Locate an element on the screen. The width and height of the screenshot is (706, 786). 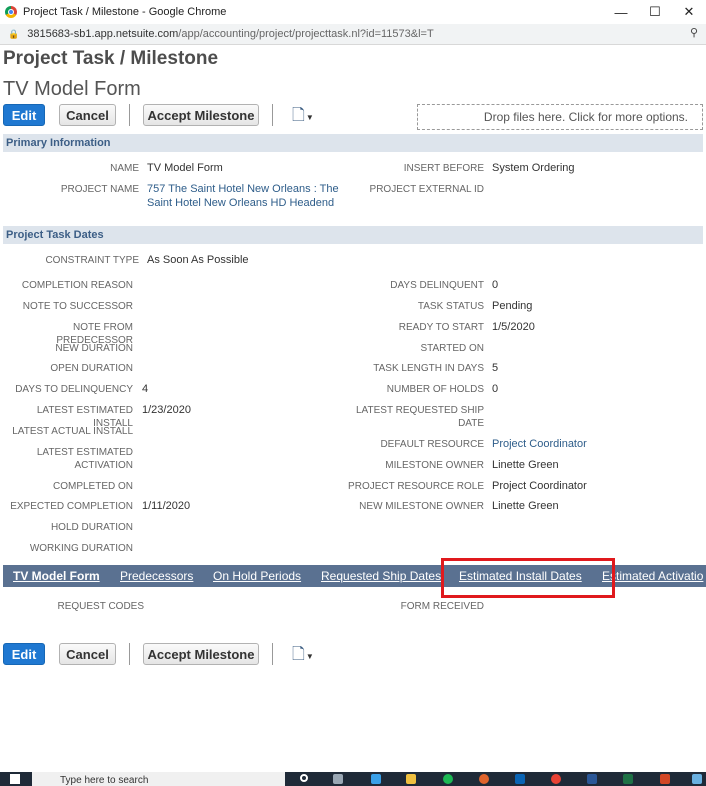
section-header-primary: Primary Information is located at coordinates (353, 143).